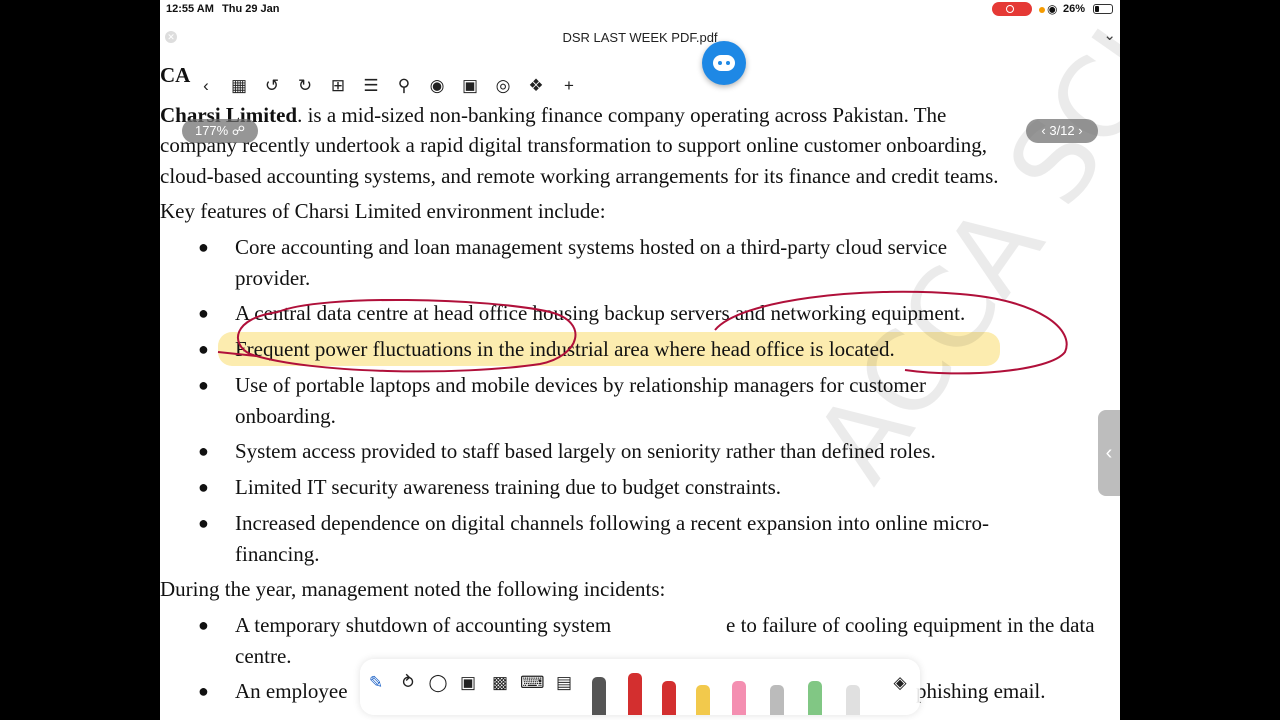 This screenshot has height=720, width=1280. I want to click on marker-icon, so click(815, 698).